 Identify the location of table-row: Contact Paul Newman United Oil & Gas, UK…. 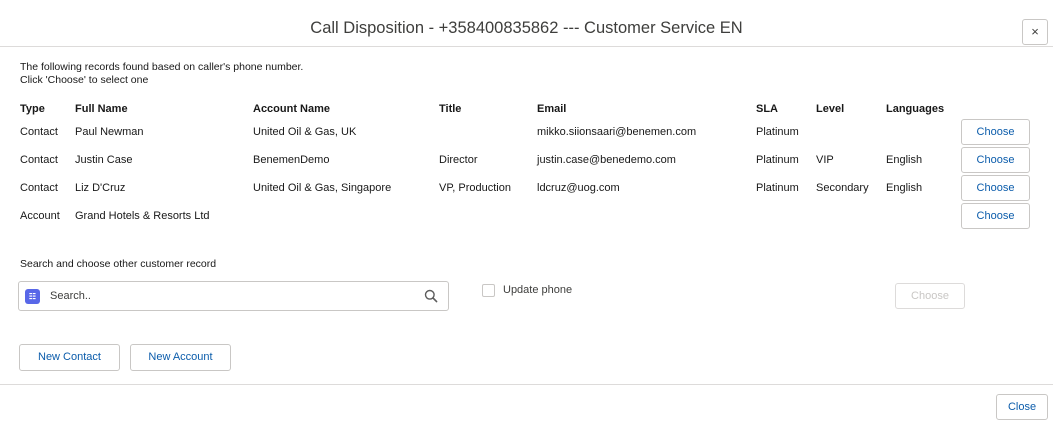
(525, 132).